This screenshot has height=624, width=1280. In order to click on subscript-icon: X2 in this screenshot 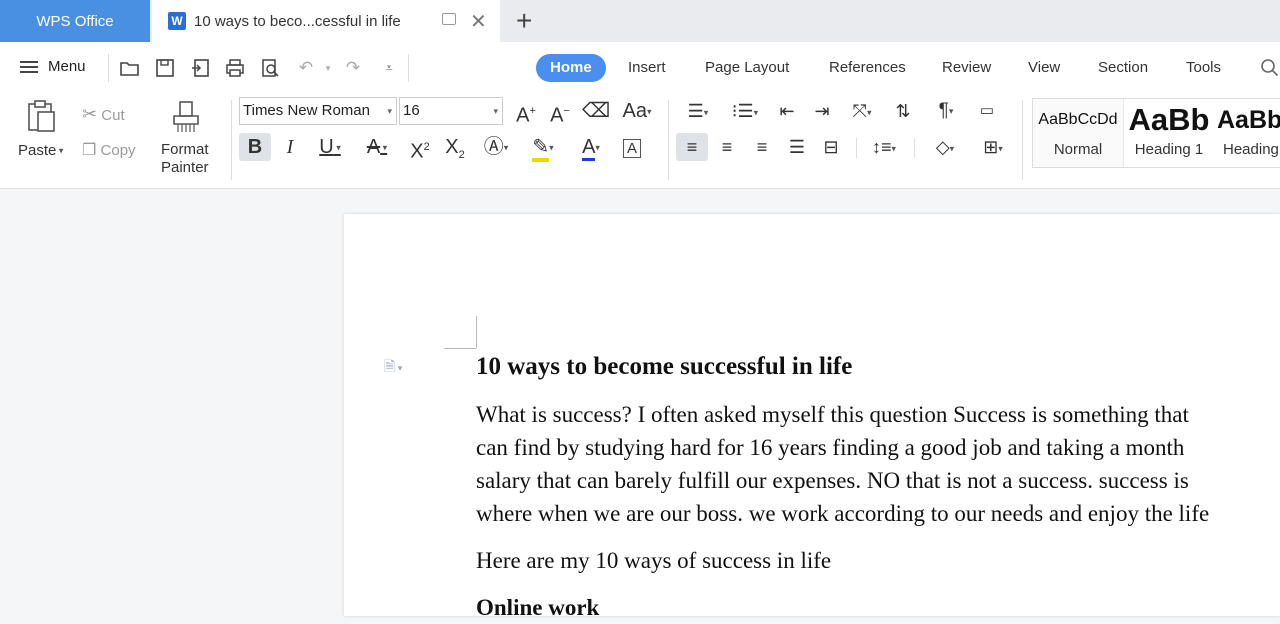, I will do `click(455, 147)`.